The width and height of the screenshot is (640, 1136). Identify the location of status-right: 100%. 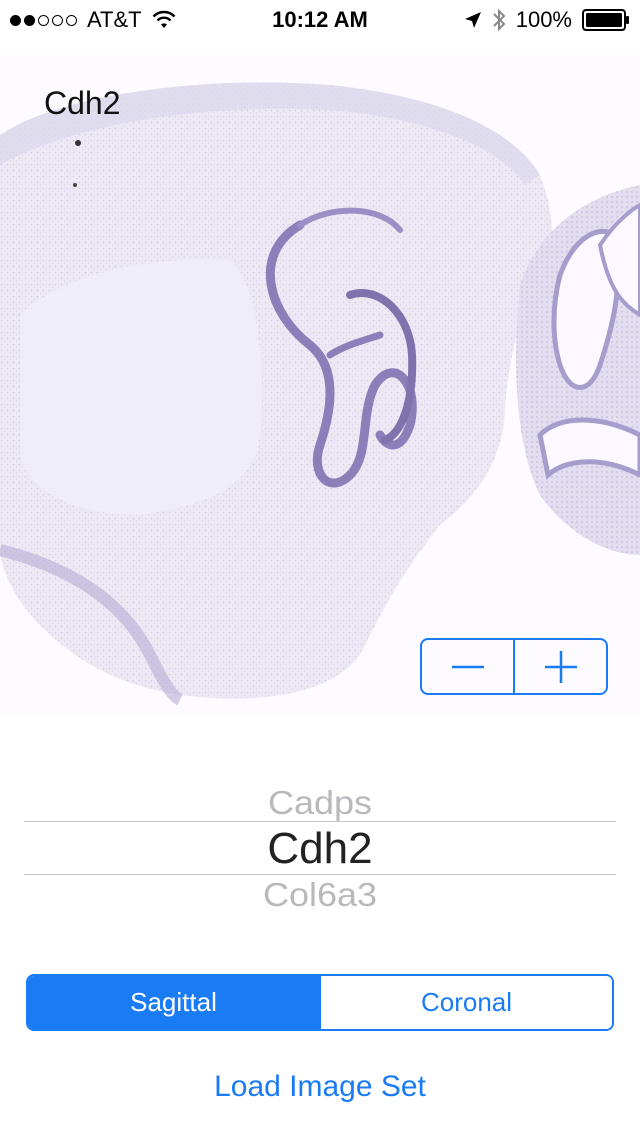
(547, 20).